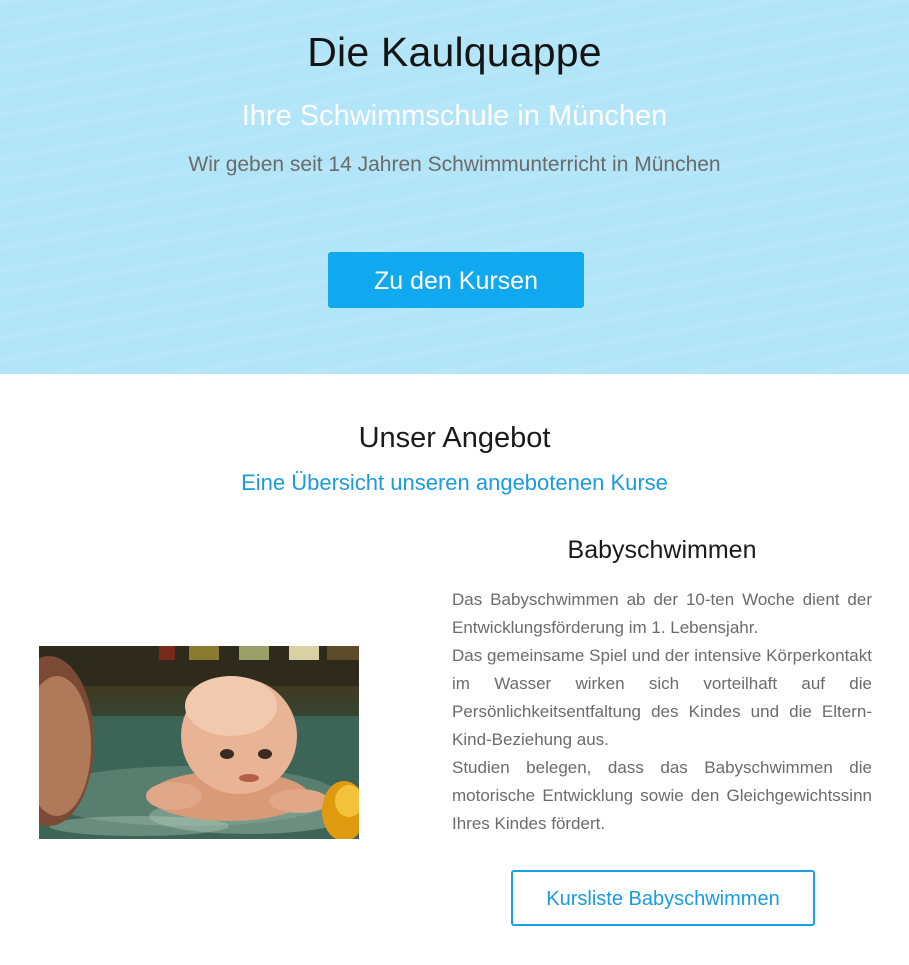  Describe the element at coordinates (454, 438) in the screenshot. I see `offer-title: Unser Angebot` at that location.